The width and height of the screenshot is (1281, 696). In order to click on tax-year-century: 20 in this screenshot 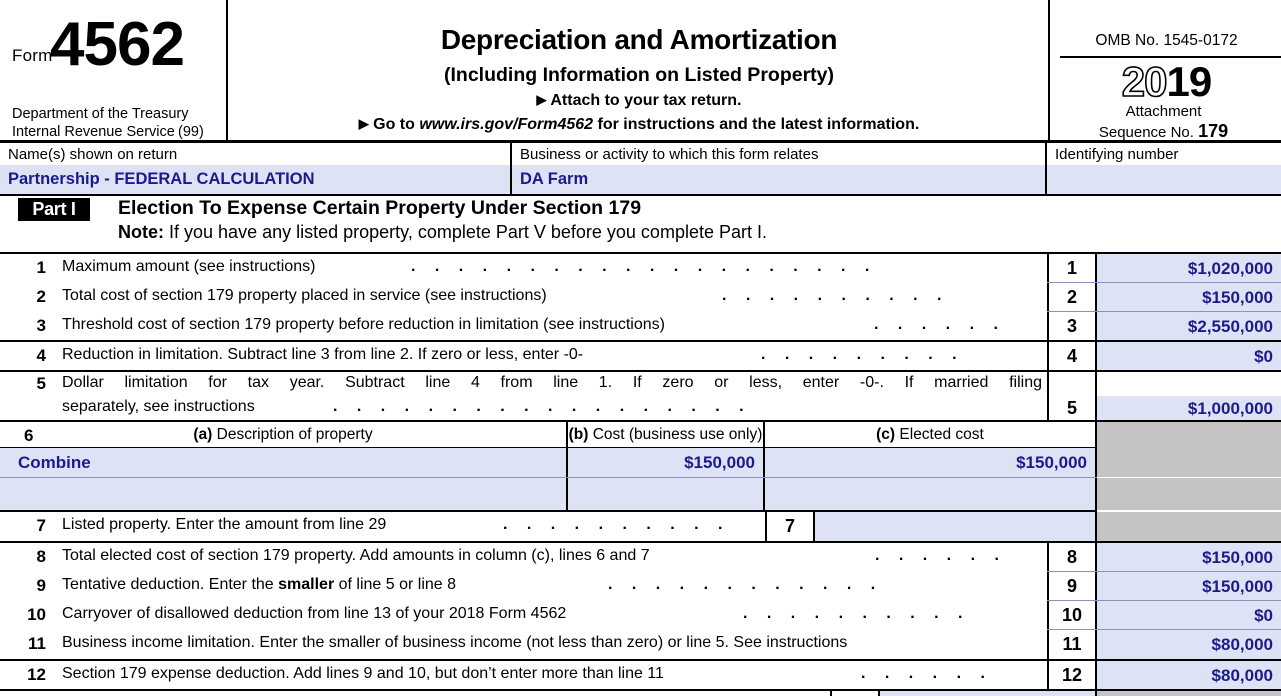, I will do `click(1144, 81)`.